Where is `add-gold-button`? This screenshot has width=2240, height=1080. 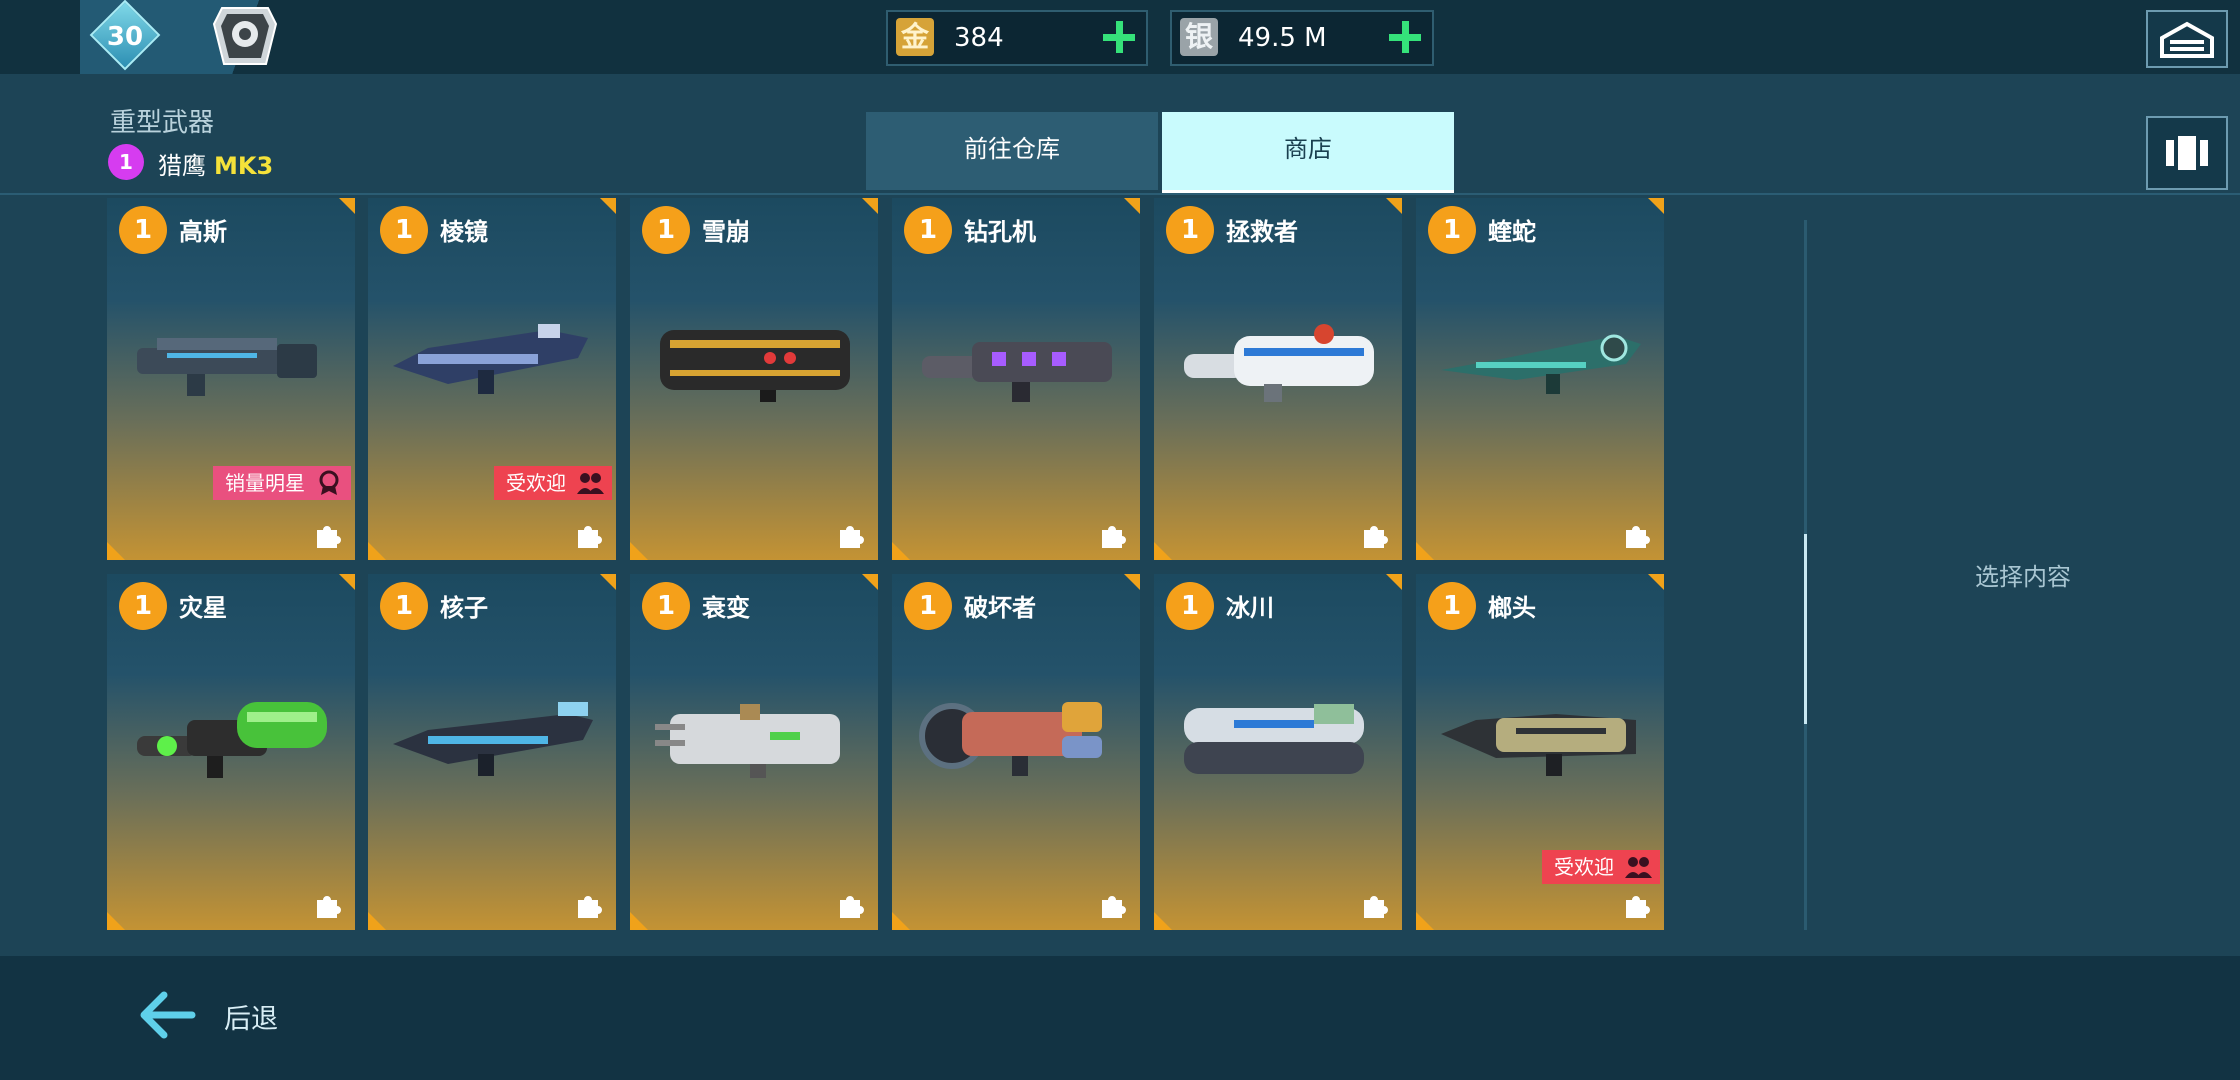
add-gold-button is located at coordinates (1118, 37).